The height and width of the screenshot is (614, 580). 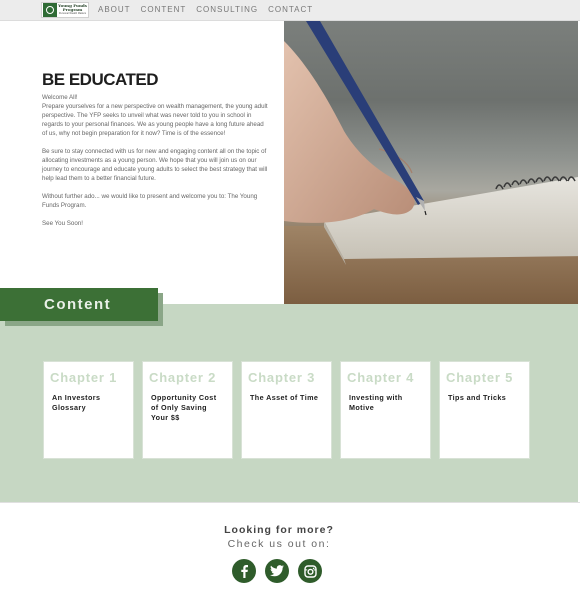 What do you see at coordinates (76, 402) in the screenshot?
I see `chapter-title: An Investors Glossary` at bounding box center [76, 402].